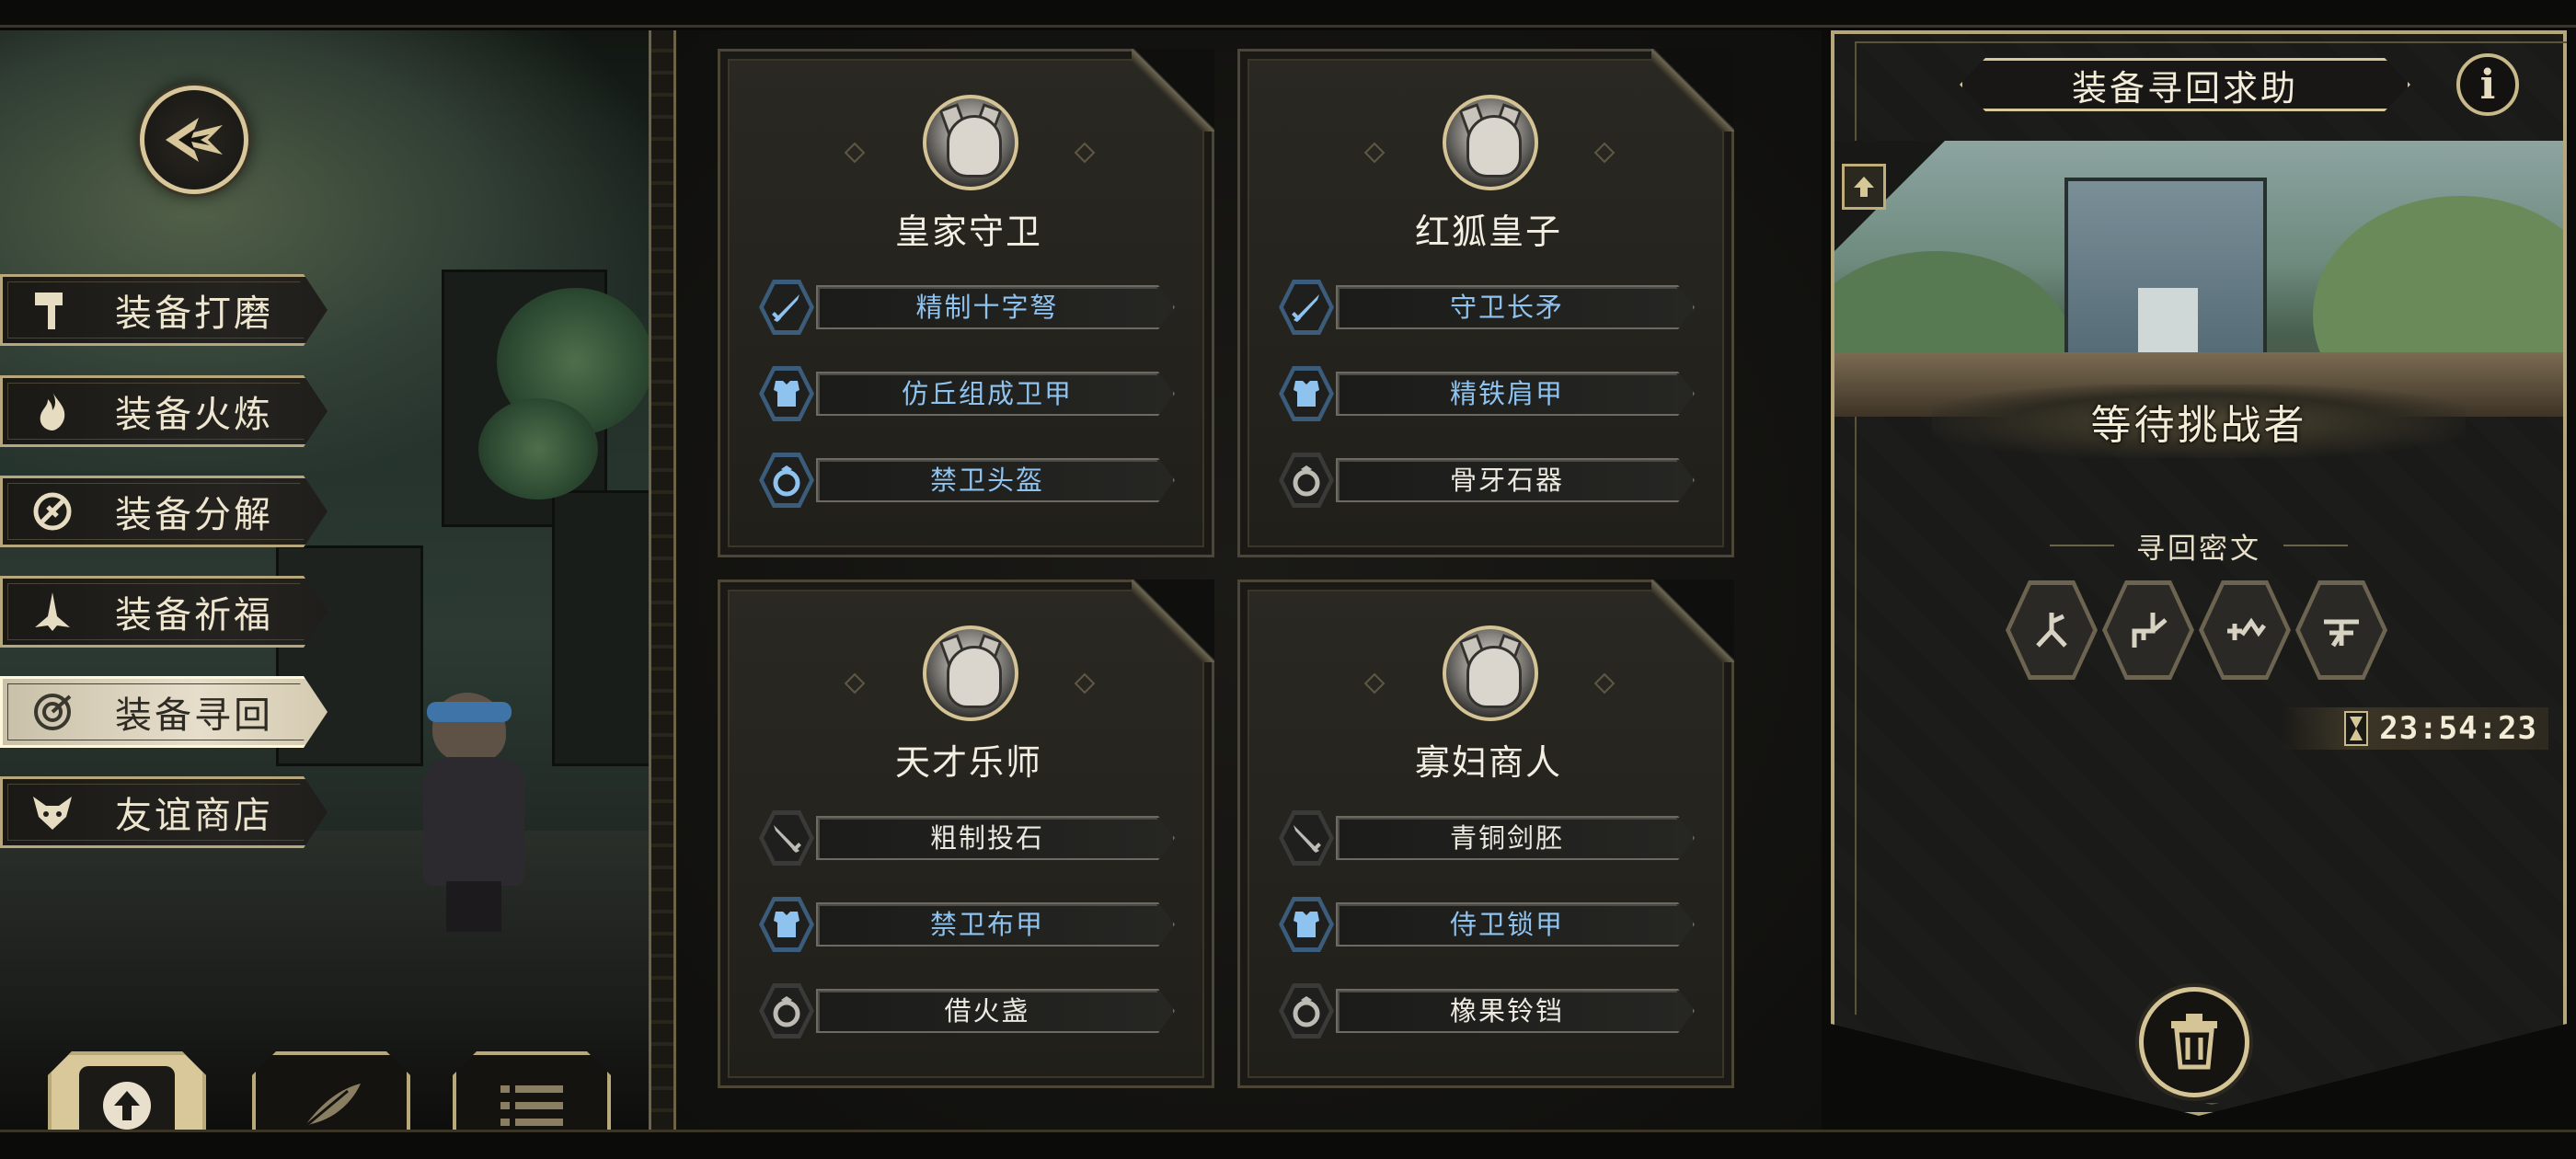  I want to click on delete-button, so click(2194, 1042).